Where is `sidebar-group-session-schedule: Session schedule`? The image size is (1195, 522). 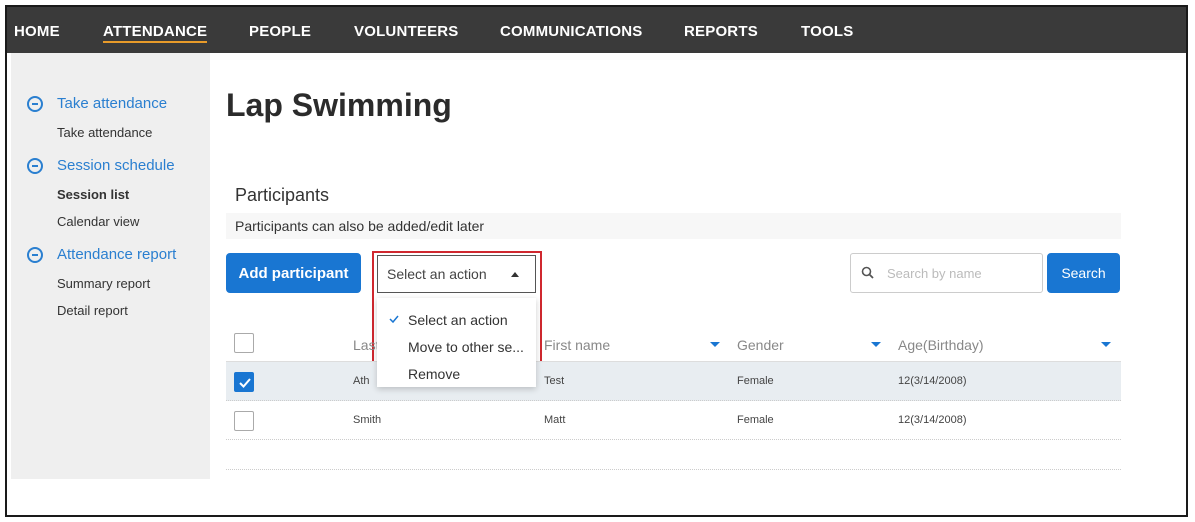
sidebar-group-session-schedule: Session schedule is located at coordinates (101, 165).